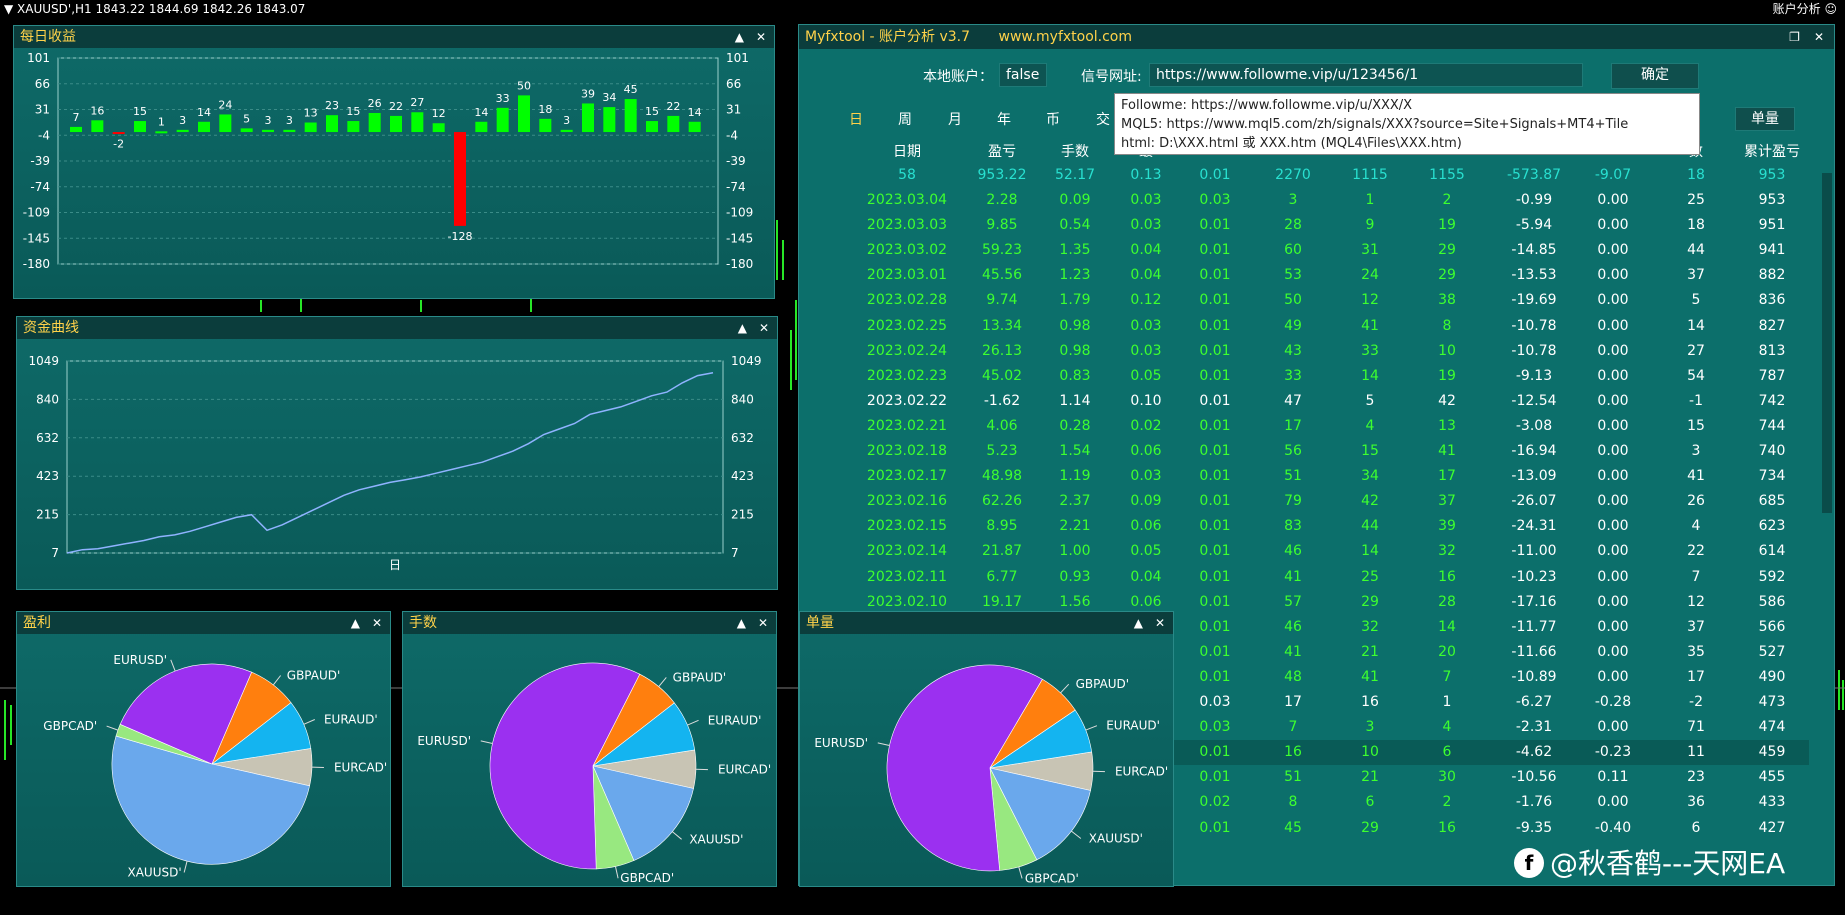  I want to click on single-count-button: 单量, so click(1765, 119).